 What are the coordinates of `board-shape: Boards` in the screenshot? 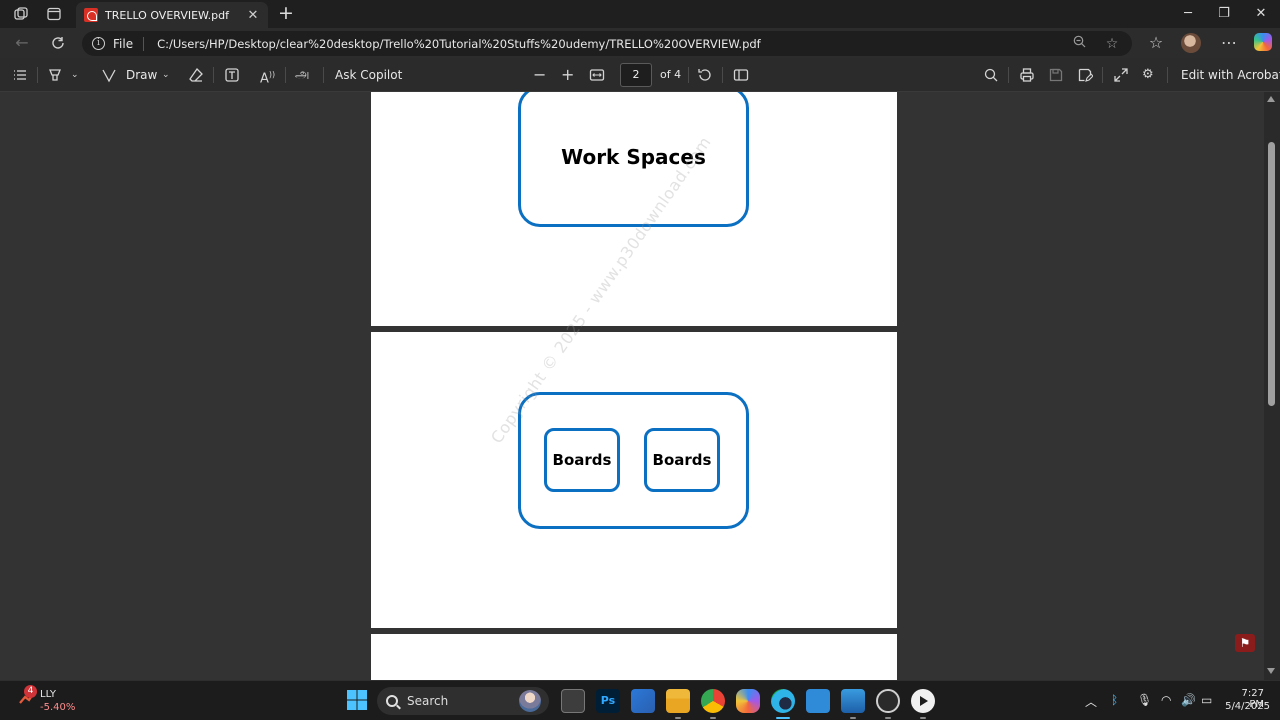 It's located at (682, 460).